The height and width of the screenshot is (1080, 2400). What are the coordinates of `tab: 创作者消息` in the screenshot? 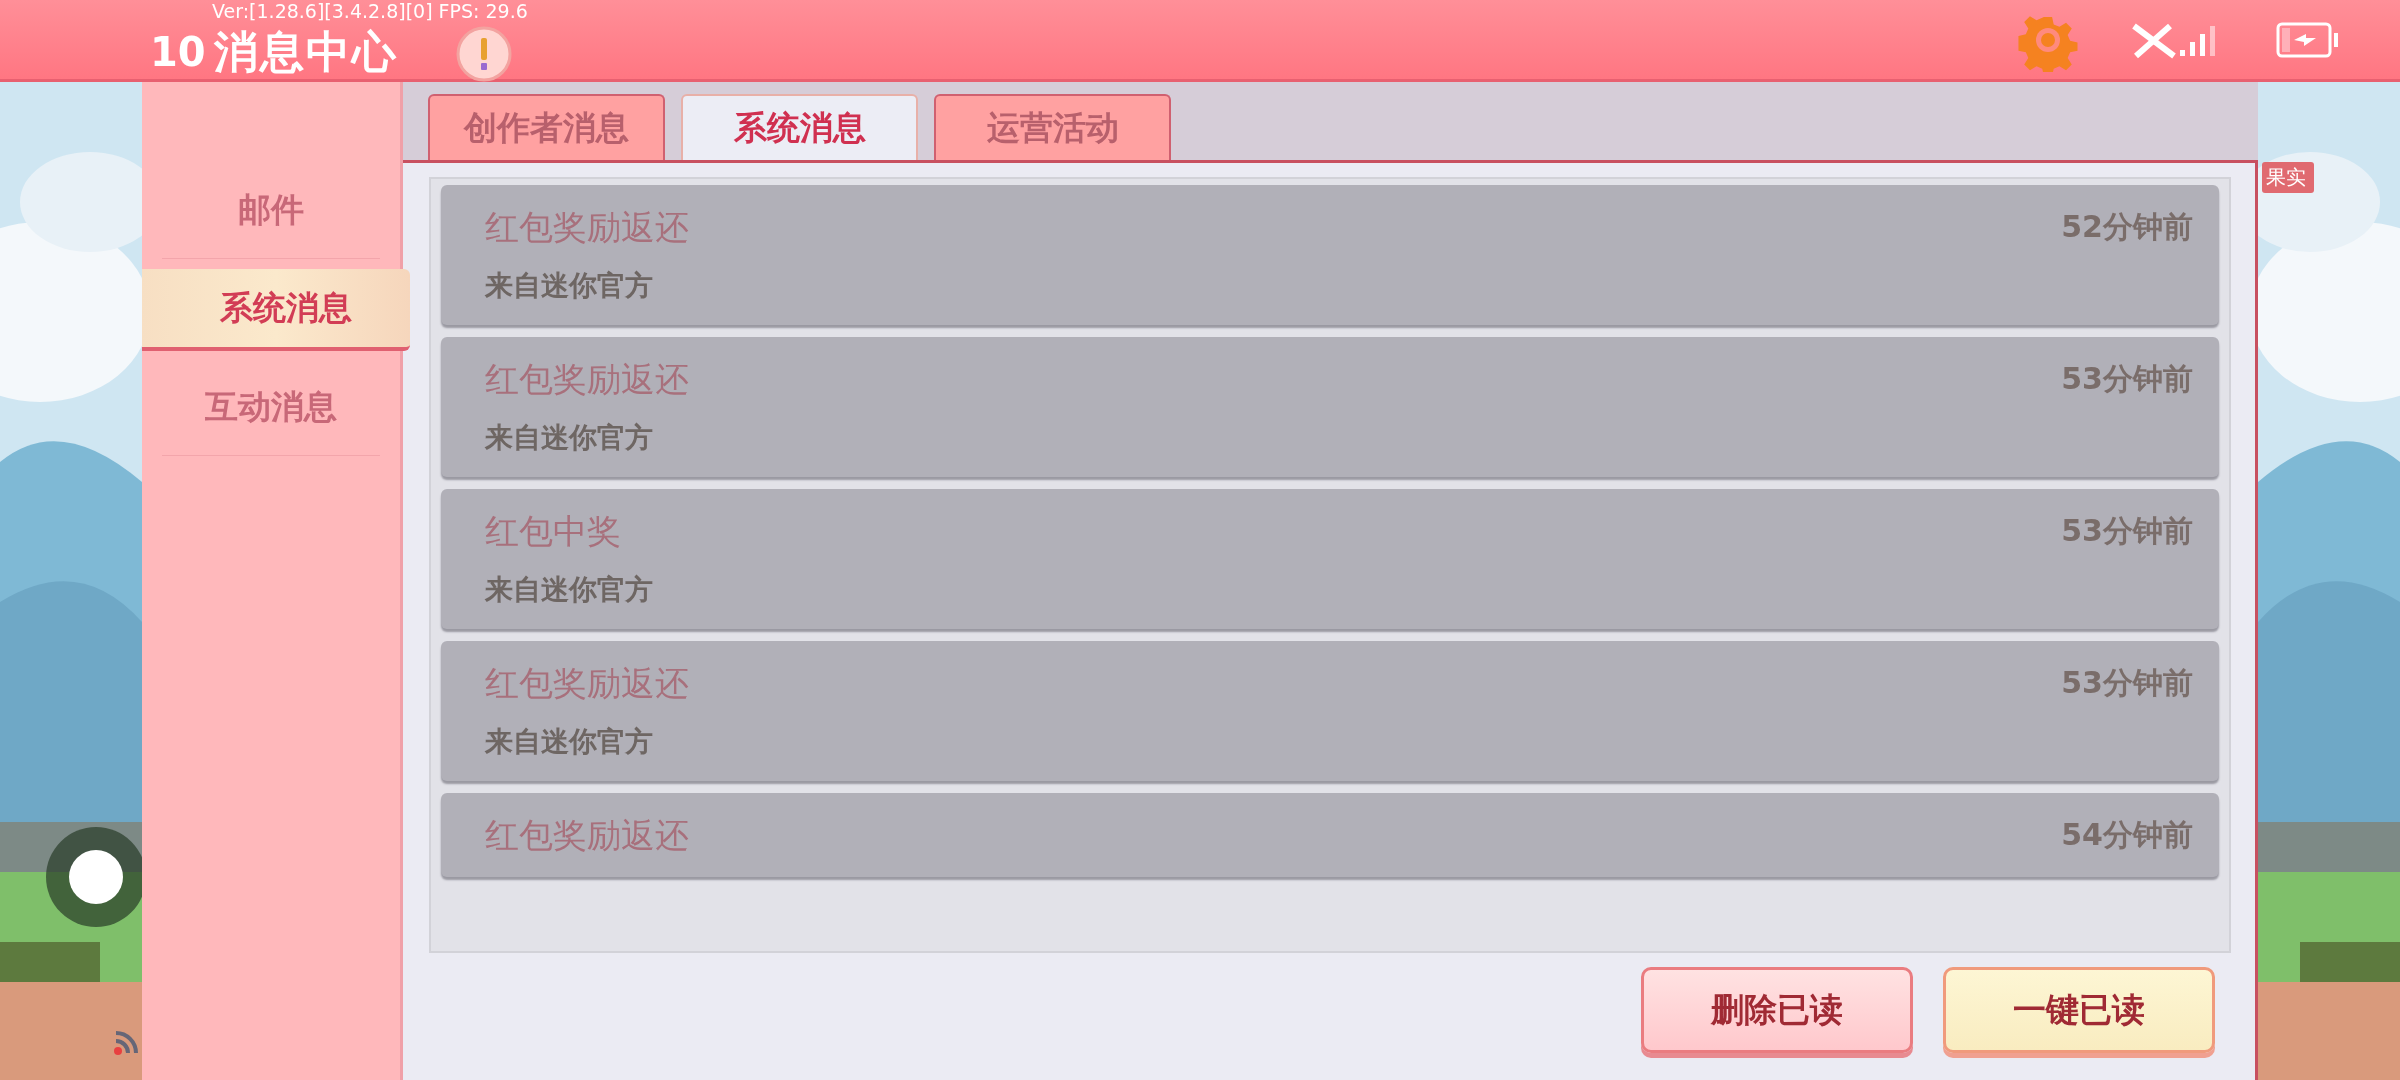 It's located at (546, 127).